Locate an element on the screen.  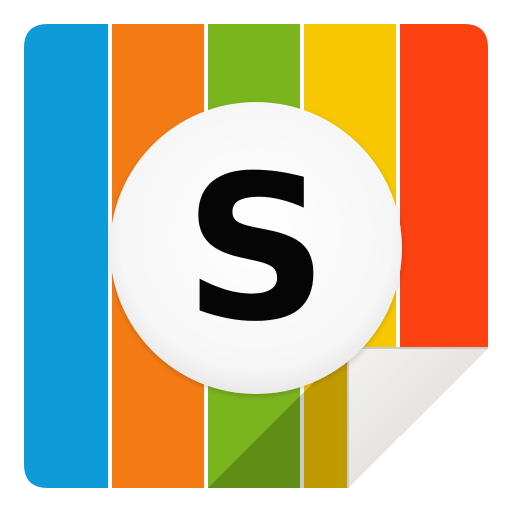
logo-letter: S is located at coordinates (256, 249).